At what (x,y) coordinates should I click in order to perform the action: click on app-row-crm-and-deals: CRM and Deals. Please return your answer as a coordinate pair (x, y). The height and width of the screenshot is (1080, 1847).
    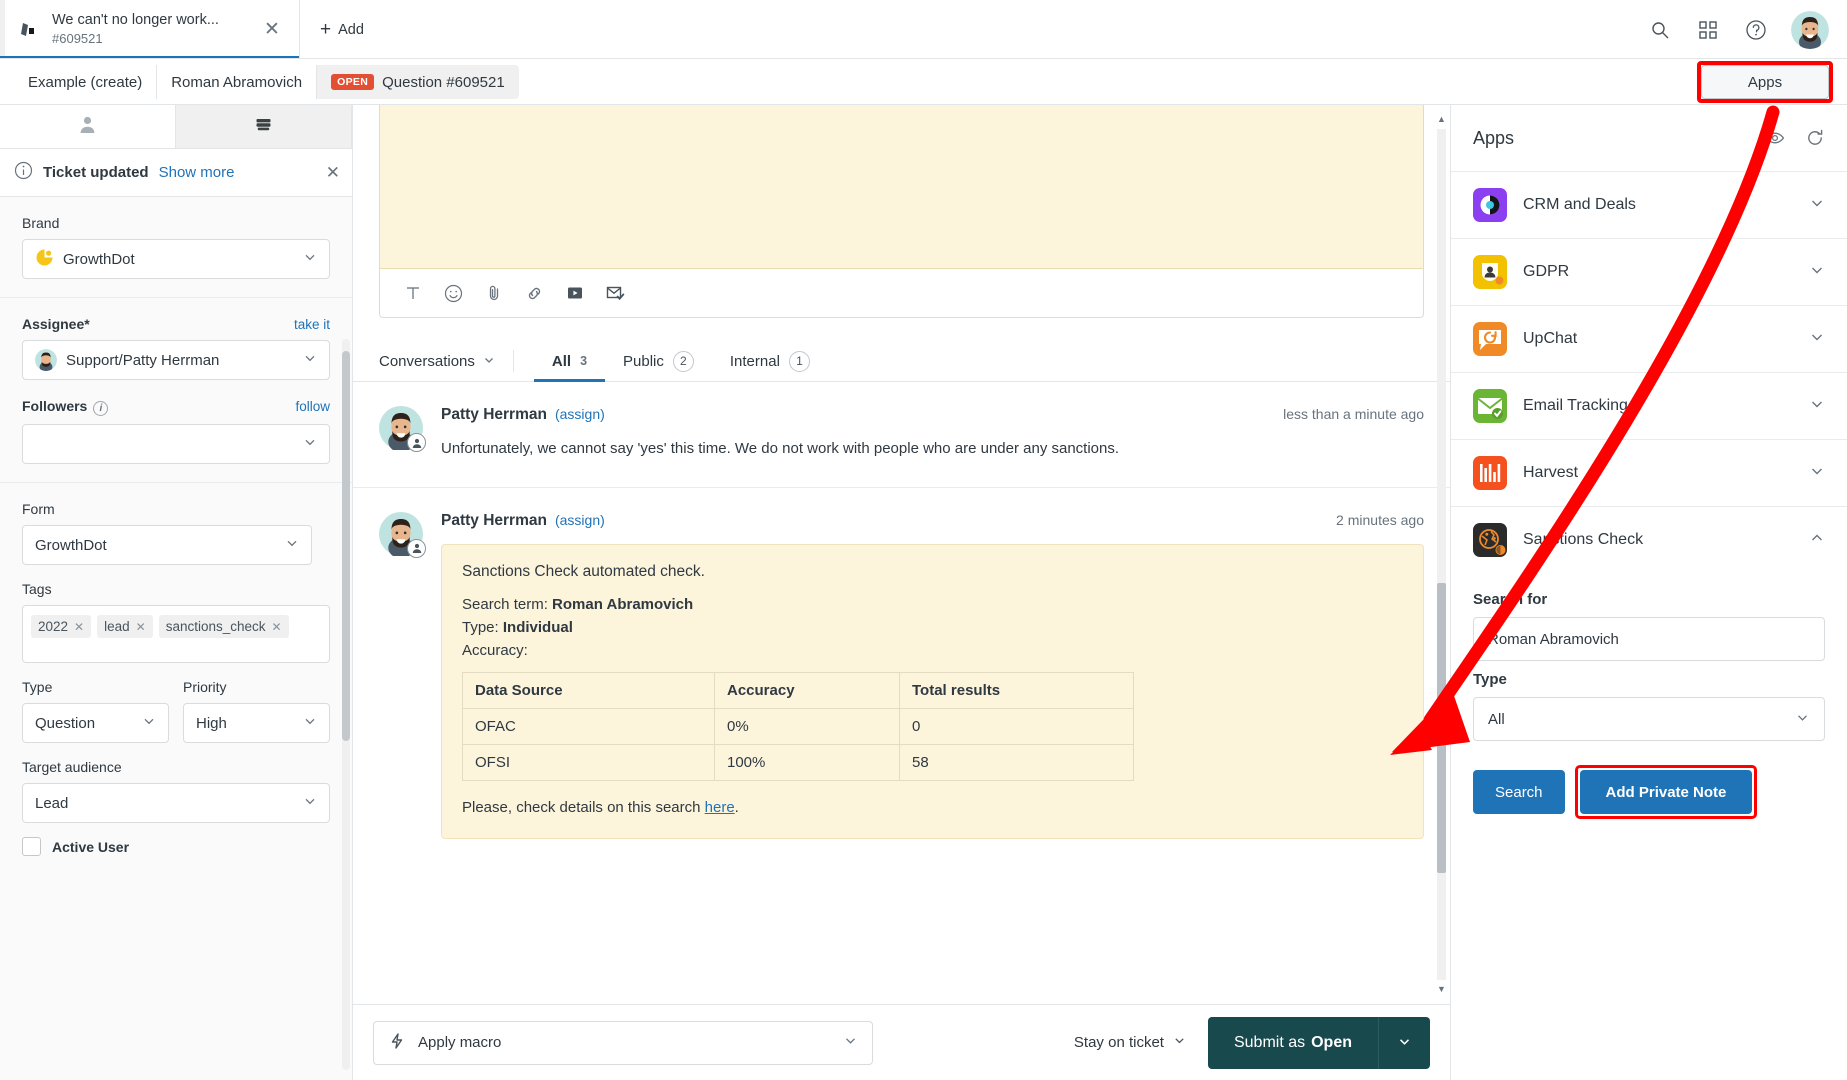
    Looking at the image, I should click on (1649, 204).